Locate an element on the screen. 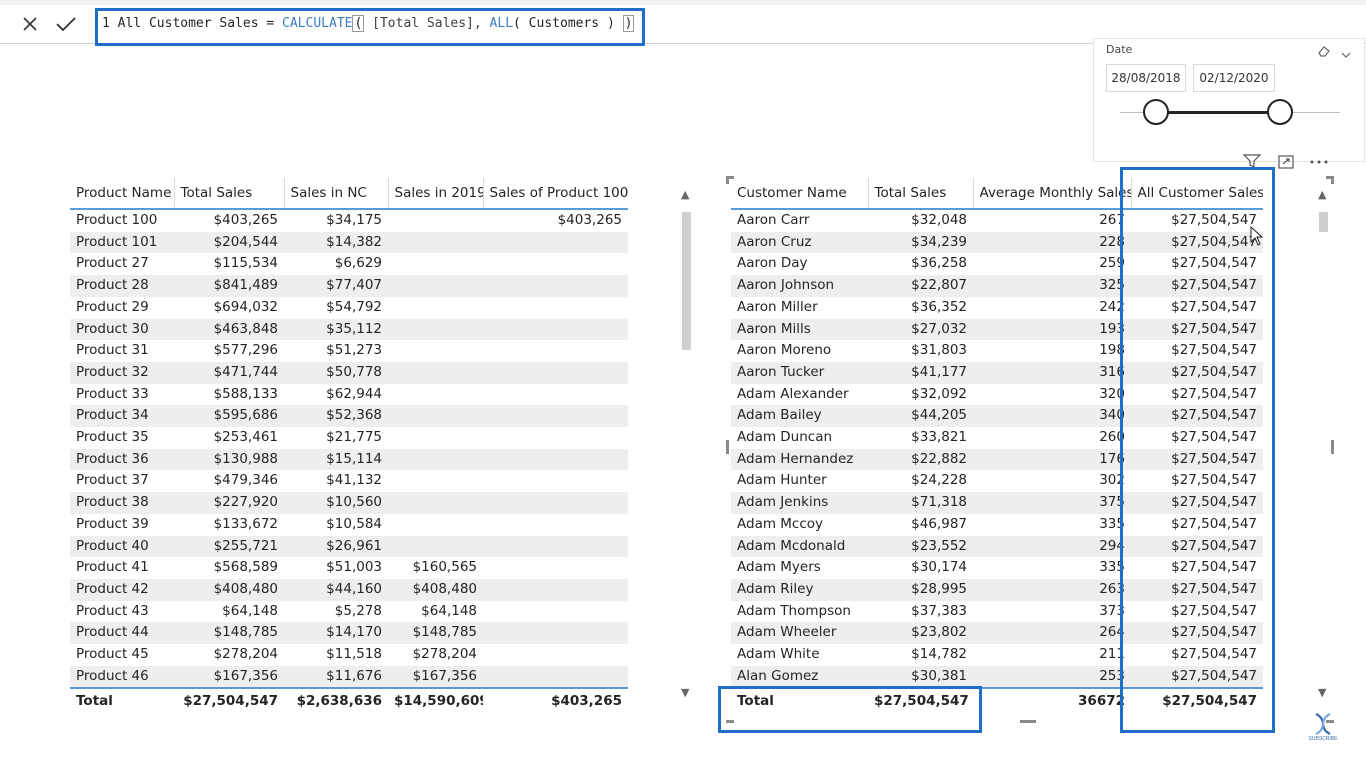  row-label-cell: Product 101 is located at coordinates (122, 242).